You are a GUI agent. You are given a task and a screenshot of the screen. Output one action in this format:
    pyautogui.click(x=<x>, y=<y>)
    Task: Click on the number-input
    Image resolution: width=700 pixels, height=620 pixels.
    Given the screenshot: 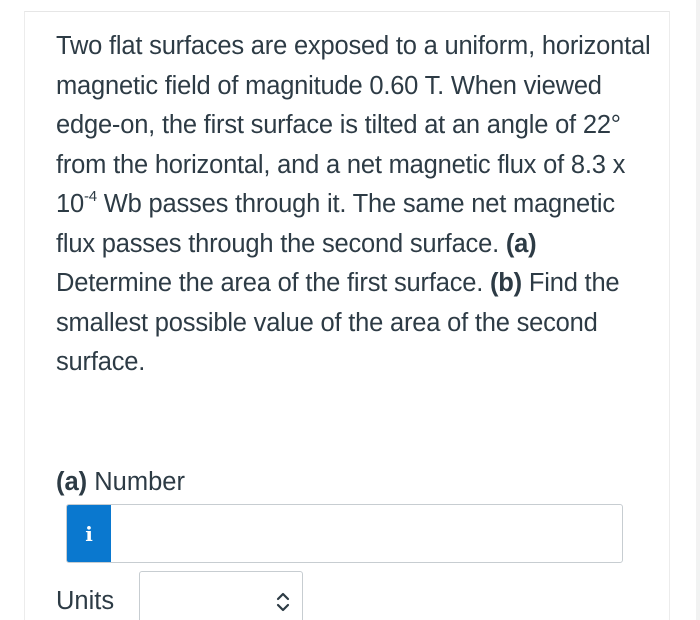 What is the action you would take?
    pyautogui.click(x=366, y=533)
    